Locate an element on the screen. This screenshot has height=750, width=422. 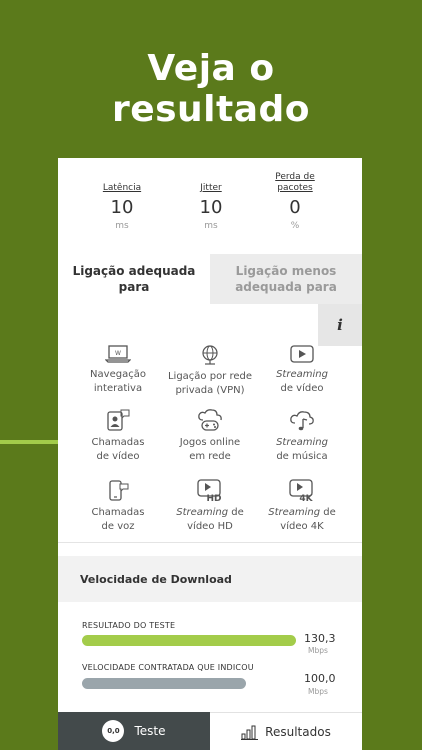
service-video-calls: Chamadas de vídeo is located at coordinates (118, 436).